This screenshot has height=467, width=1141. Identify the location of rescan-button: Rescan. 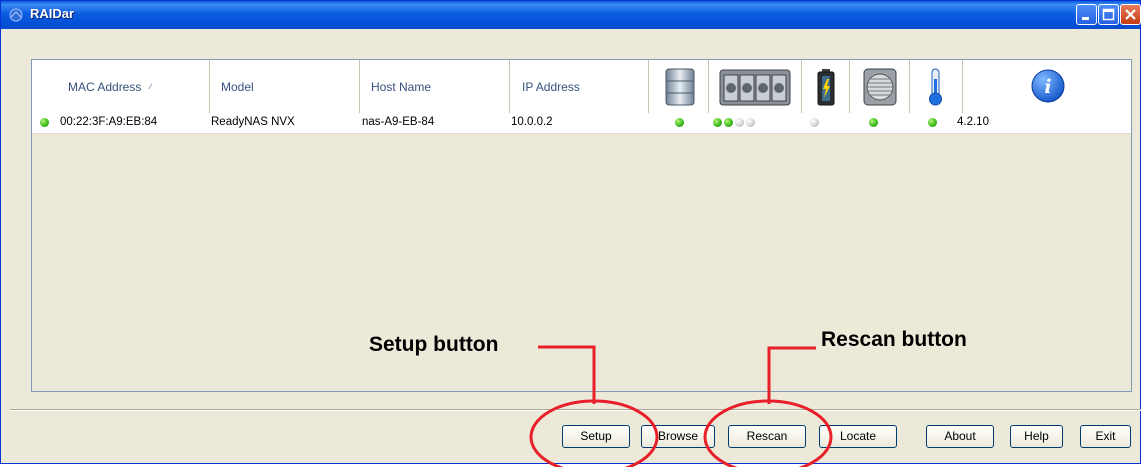
(767, 436).